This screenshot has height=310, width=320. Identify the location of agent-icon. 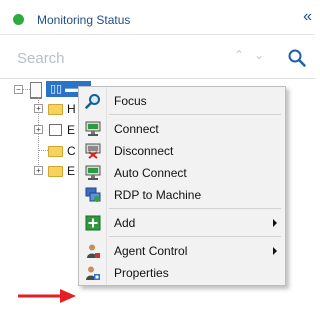
(93, 251).